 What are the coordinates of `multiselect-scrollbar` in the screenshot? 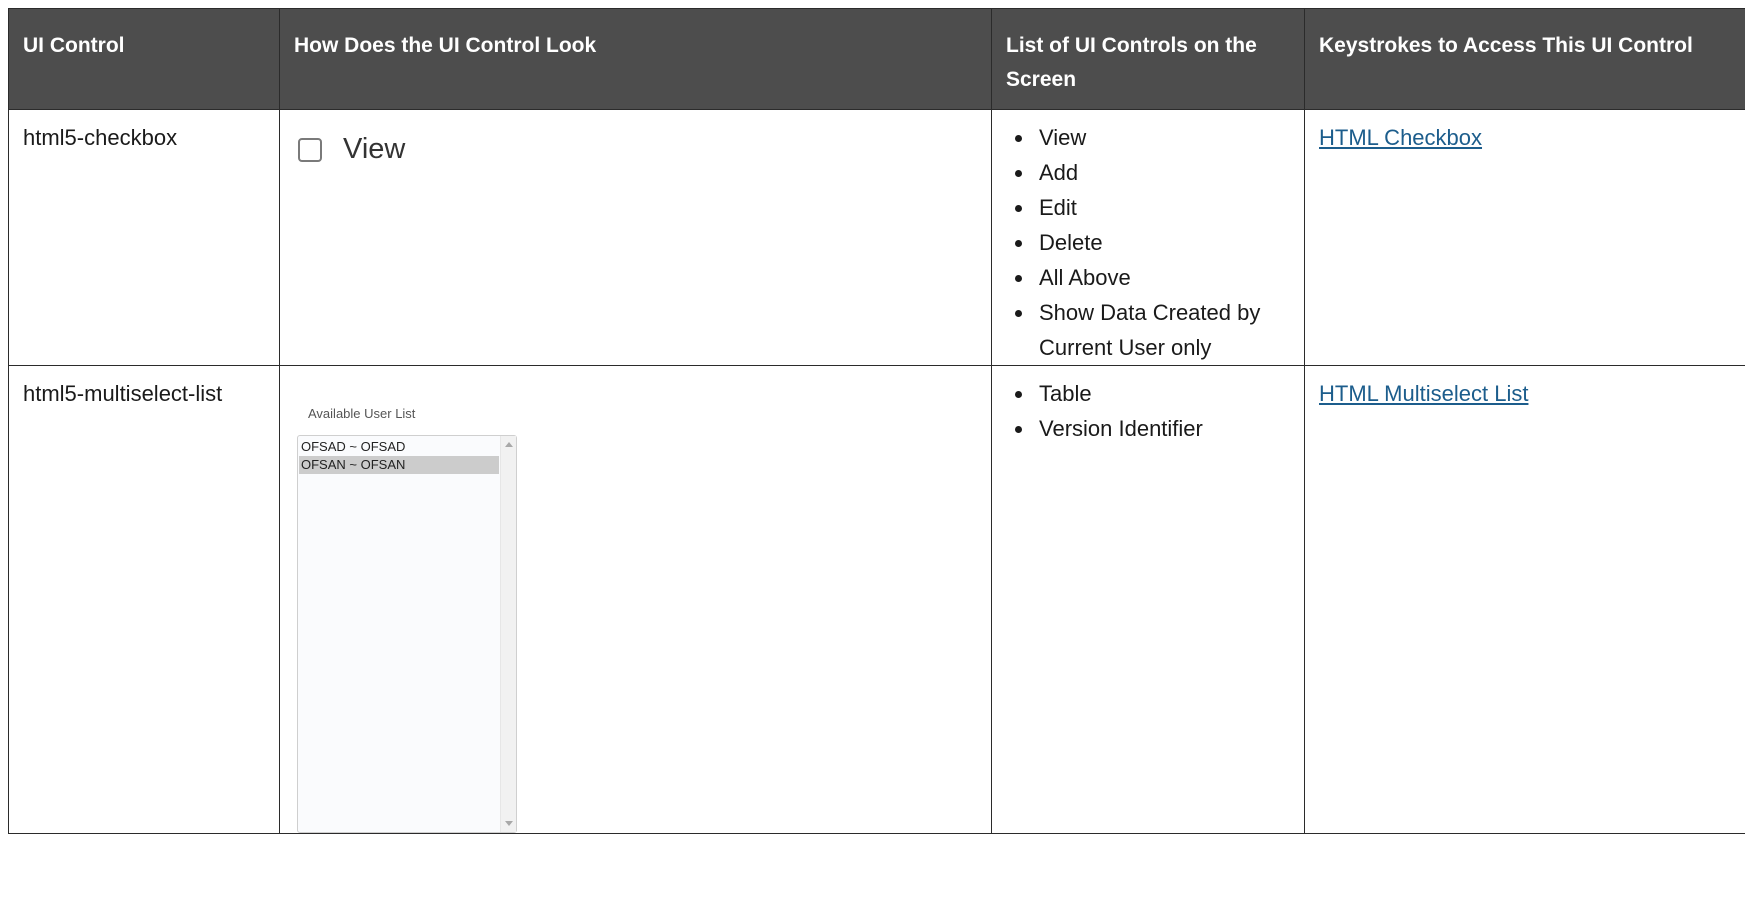 It's located at (508, 634).